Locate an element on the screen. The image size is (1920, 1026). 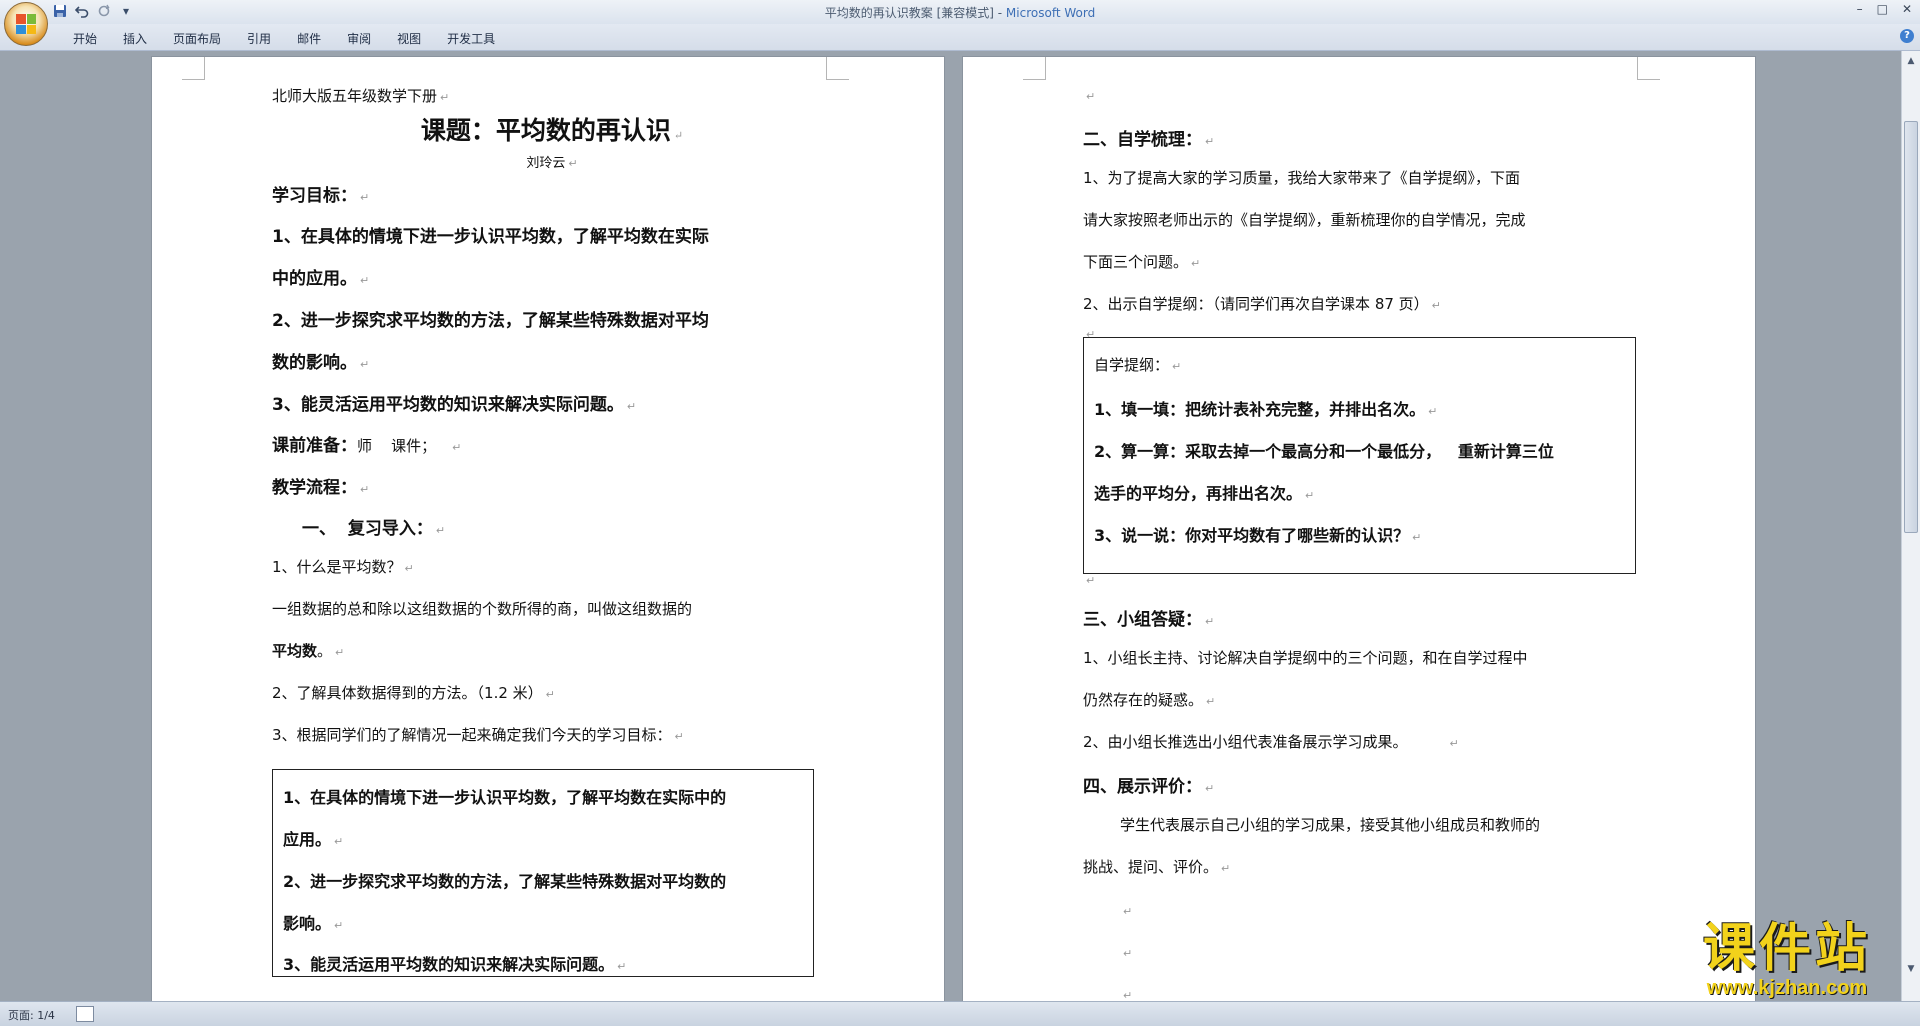
minimize-button: – is located at coordinates (1860, 9).